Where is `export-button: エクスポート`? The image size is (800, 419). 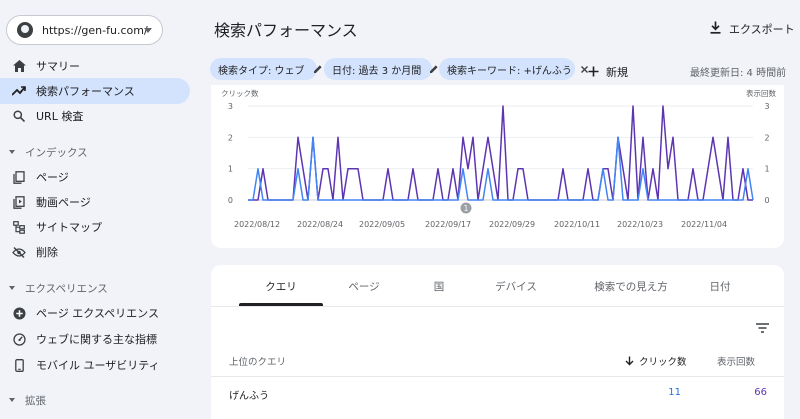 export-button: エクスポート is located at coordinates (752, 28).